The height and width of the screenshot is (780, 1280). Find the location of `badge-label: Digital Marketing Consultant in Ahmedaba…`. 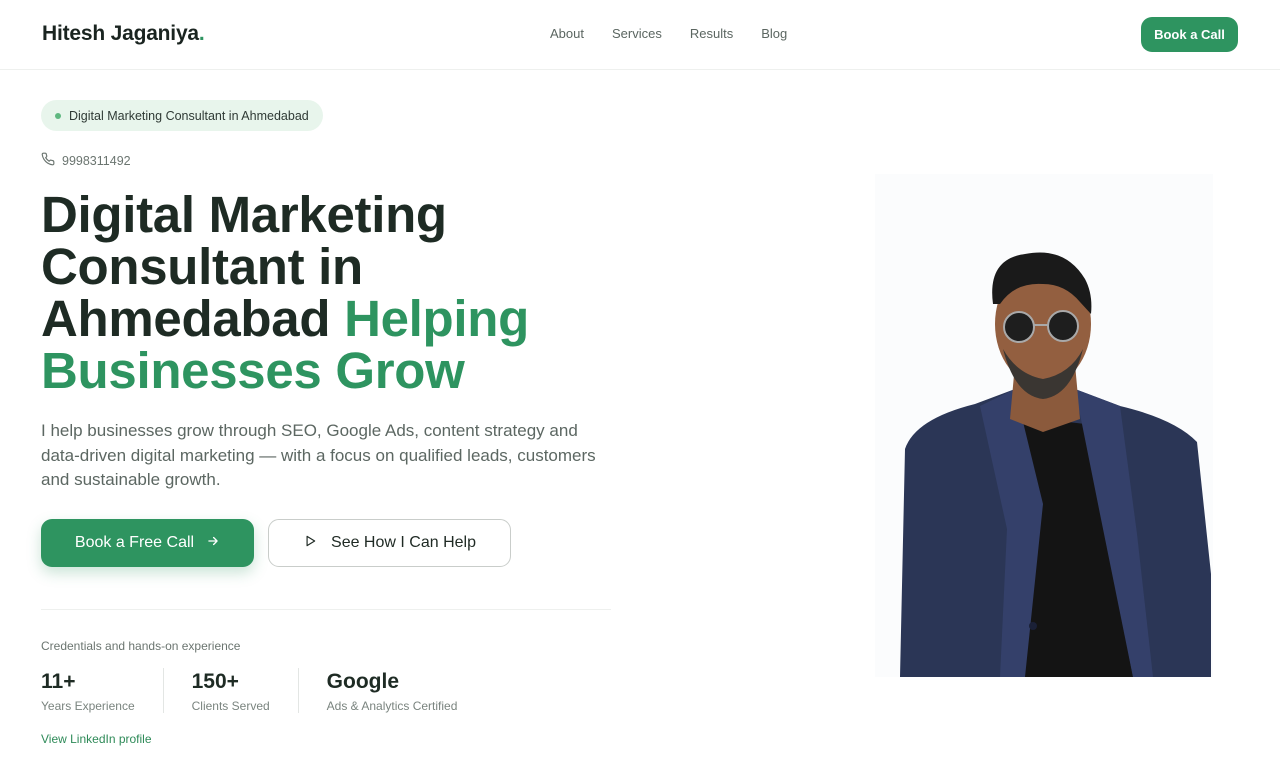

badge-label: Digital Marketing Consultant in Ahmedaba… is located at coordinates (189, 115).